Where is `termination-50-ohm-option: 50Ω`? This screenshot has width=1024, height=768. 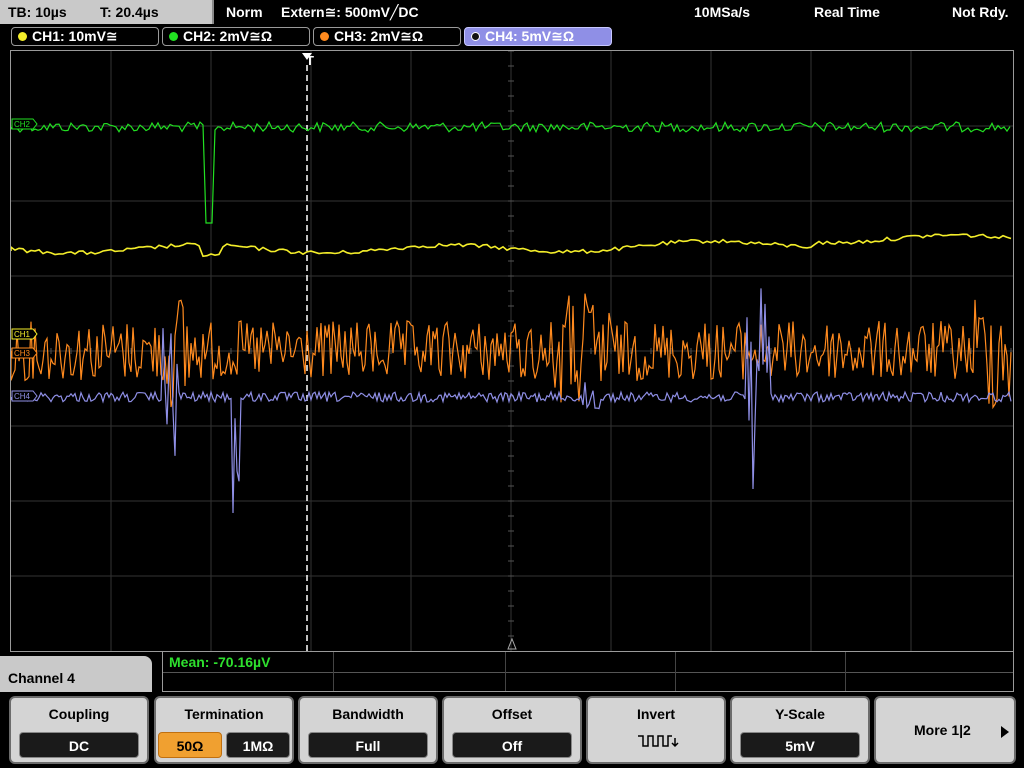 termination-50-ohm-option: 50Ω is located at coordinates (190, 745).